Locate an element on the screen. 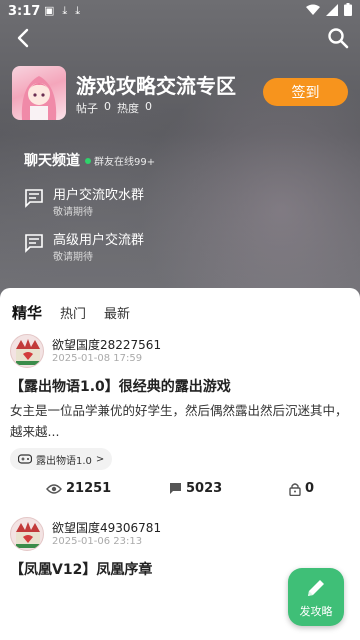 The height and width of the screenshot is (640, 360). eye-icon is located at coordinates (54, 488).